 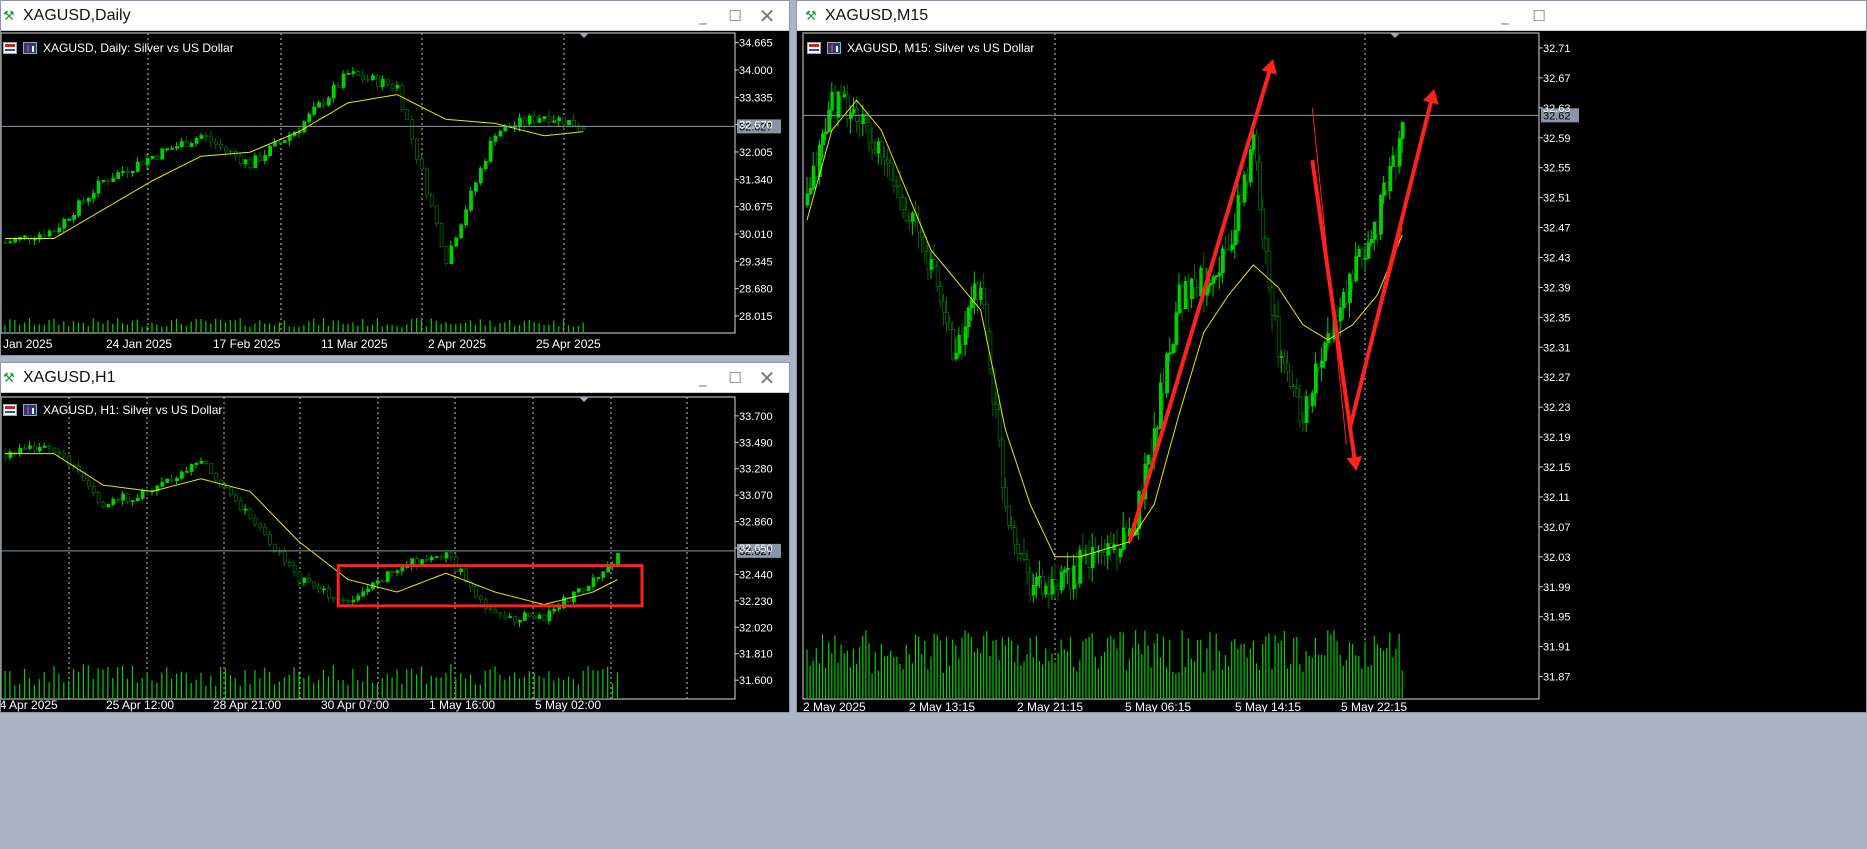 What do you see at coordinates (1557, 139) in the screenshot?
I see `y-tick-label: 32.59` at bounding box center [1557, 139].